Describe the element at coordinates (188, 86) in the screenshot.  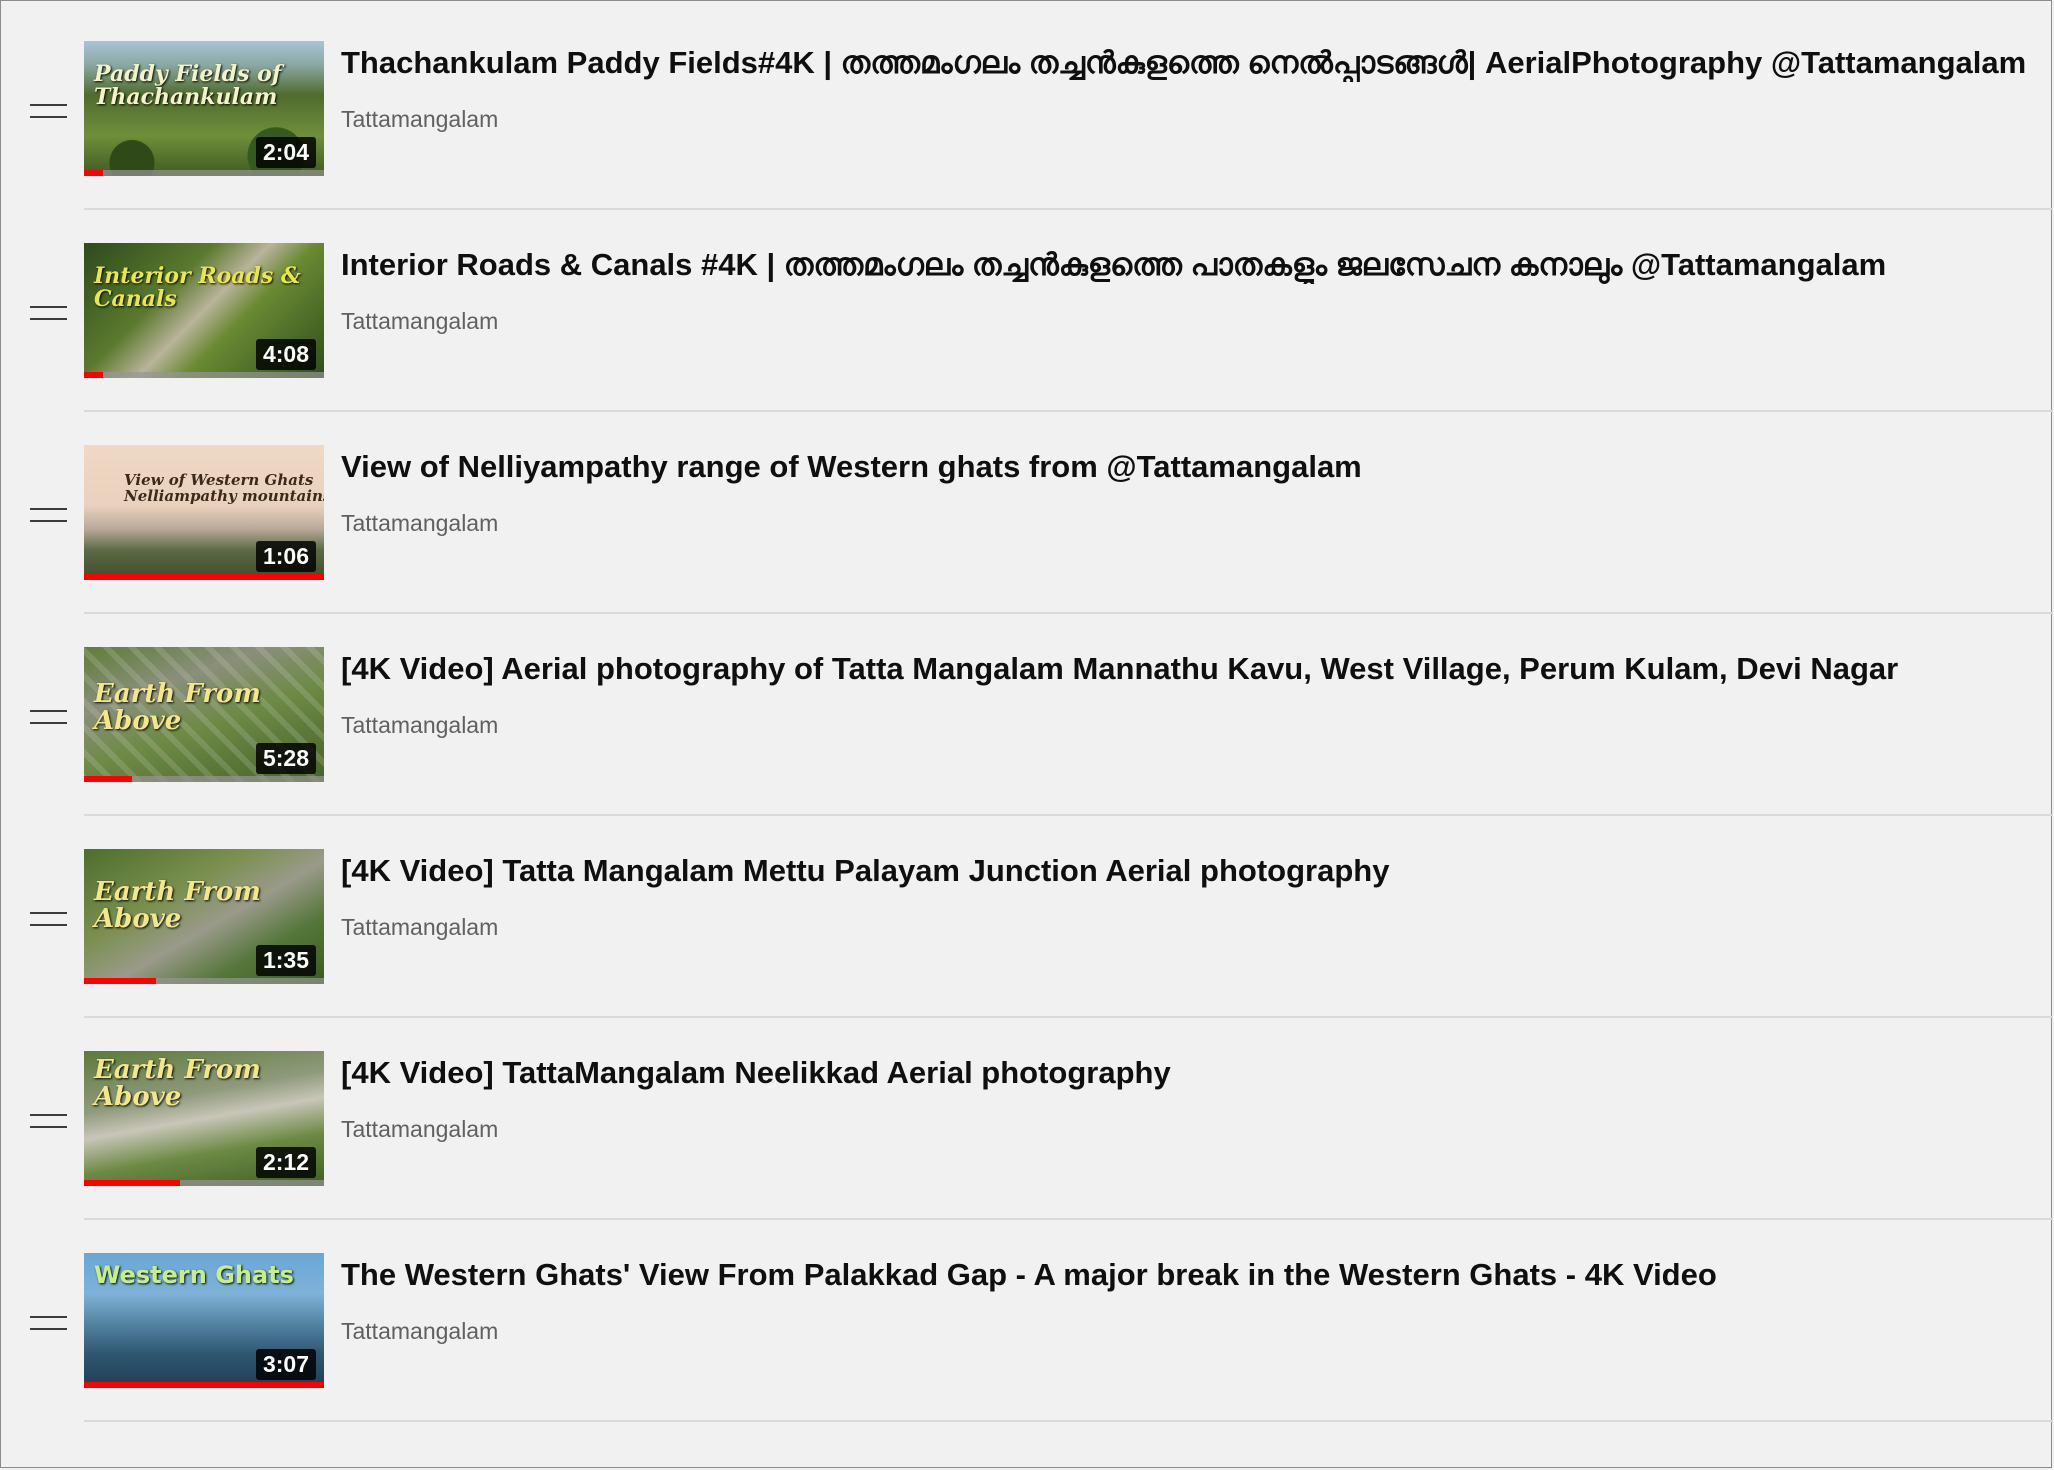
I see `thumbnail-caption: Paddy Fields of Thachankulam` at that location.